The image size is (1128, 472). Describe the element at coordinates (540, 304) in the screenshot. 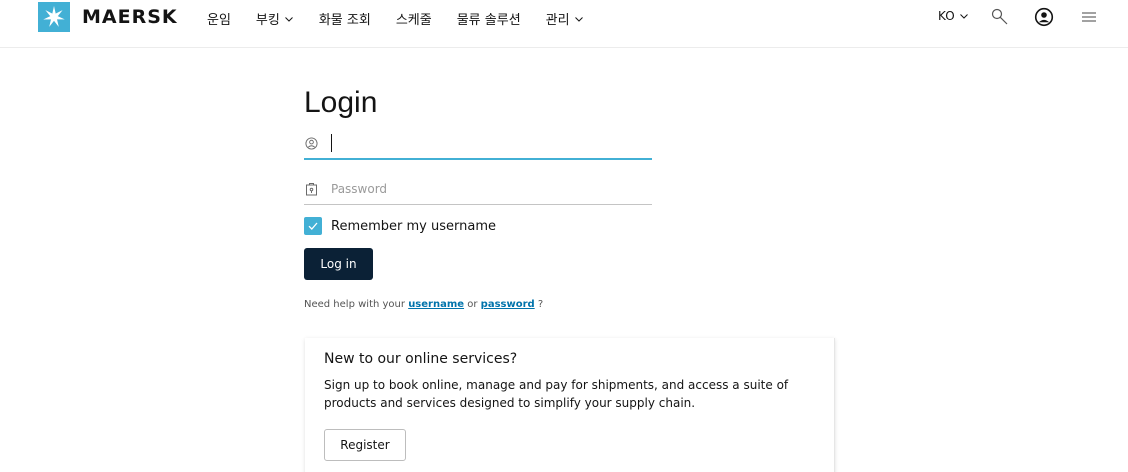

I see `help-suffix: ?` at that location.